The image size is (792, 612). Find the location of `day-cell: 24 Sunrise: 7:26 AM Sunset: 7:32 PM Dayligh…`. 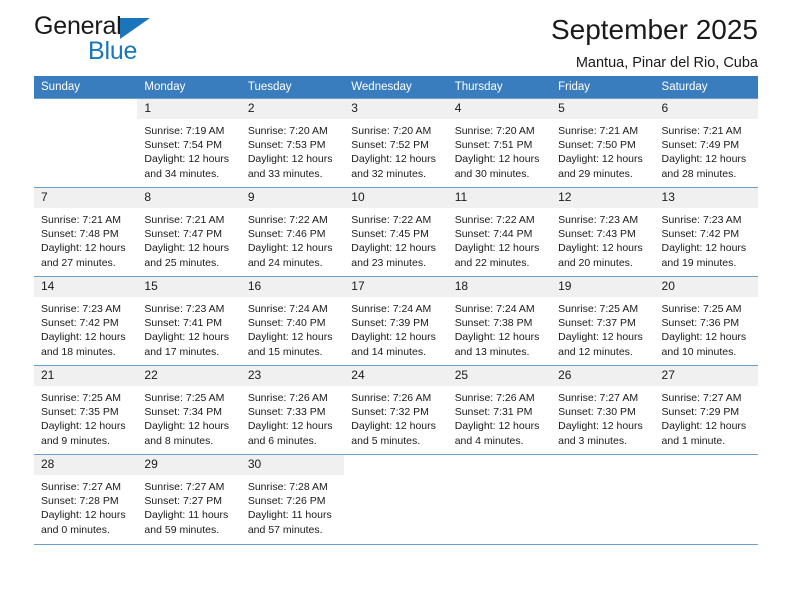

day-cell: 24 Sunrise: 7:26 AM Sunset: 7:32 PM Dayligh… is located at coordinates (396, 410).